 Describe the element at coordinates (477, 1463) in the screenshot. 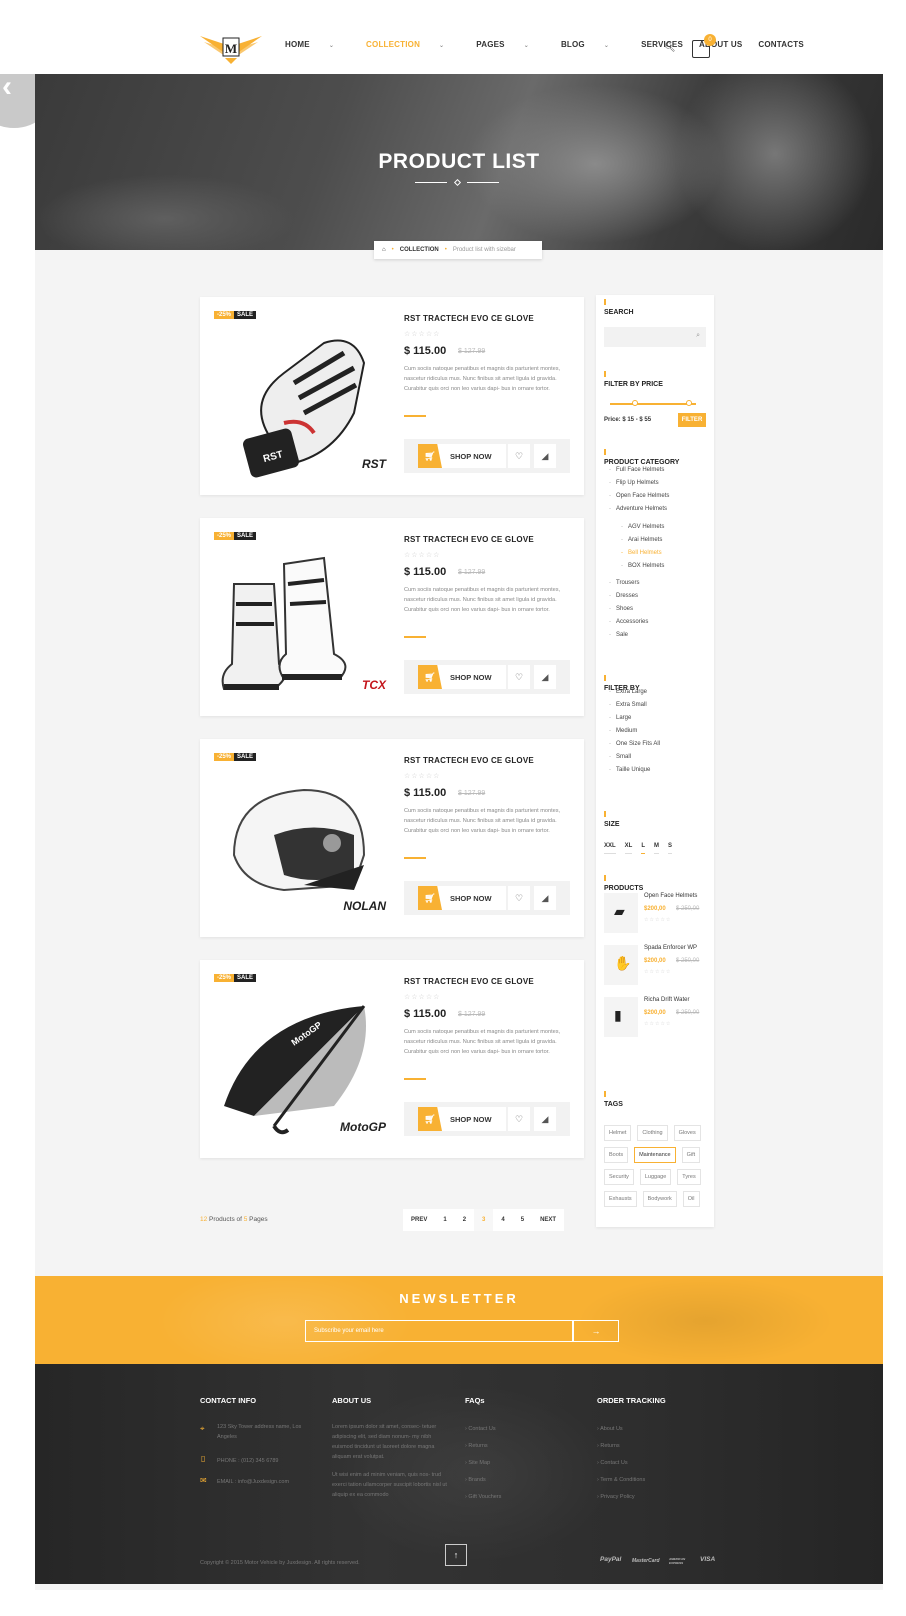

I see `faq-link: › Site Map` at that location.